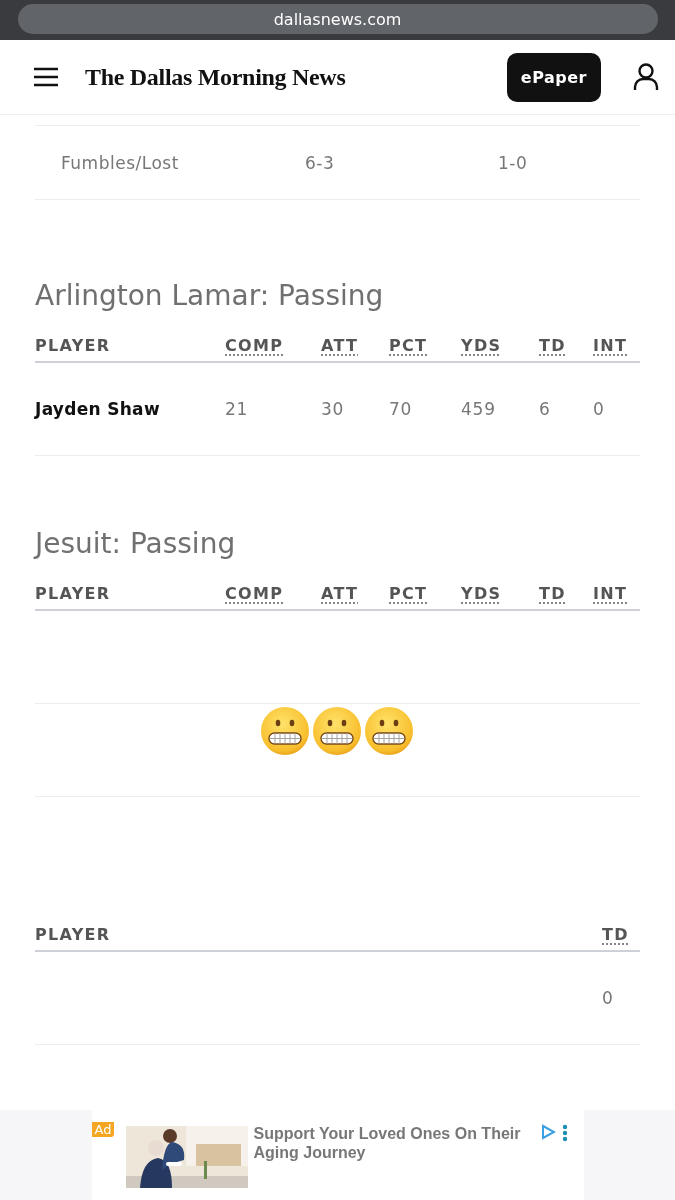 This screenshot has width=675, height=1200. I want to click on ad-badge: Ad, so click(103, 1129).